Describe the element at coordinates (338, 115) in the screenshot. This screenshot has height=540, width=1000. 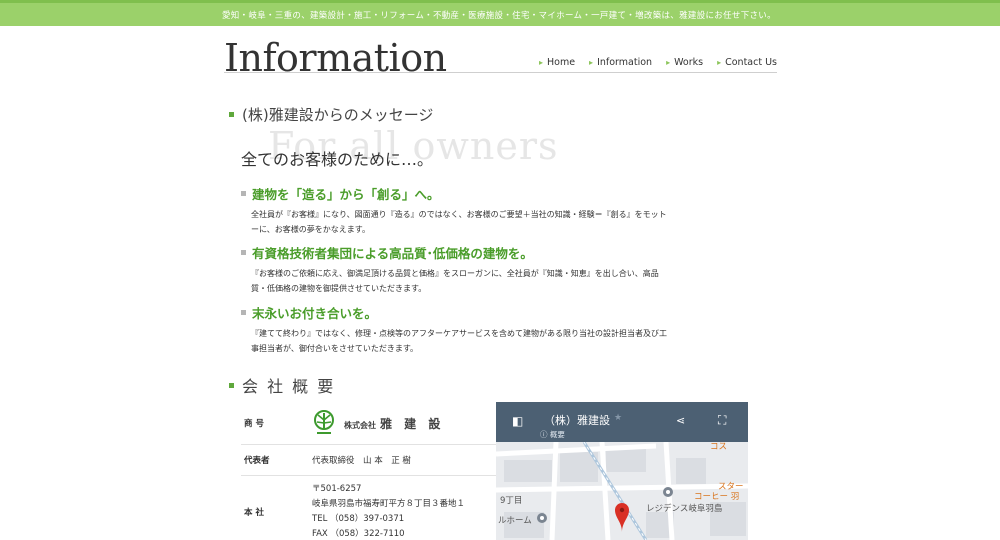
I see `message-heading-text: (株)雅建設からのメッセージ` at that location.